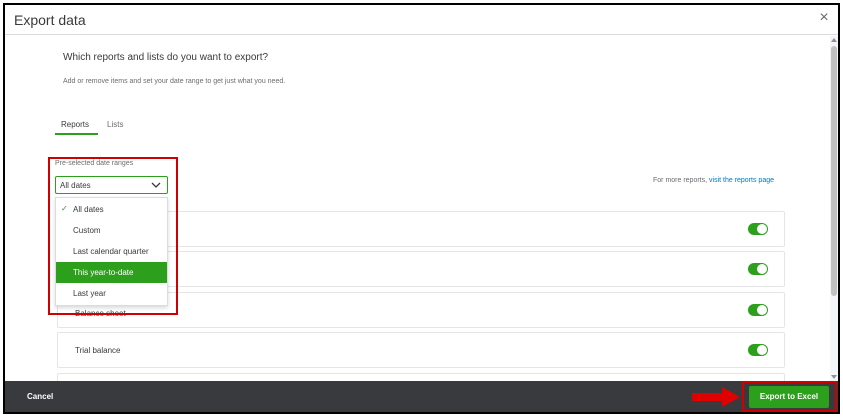 This screenshot has width=843, height=417. Describe the element at coordinates (156, 185) in the screenshot. I see `chevron-down-icon` at that location.